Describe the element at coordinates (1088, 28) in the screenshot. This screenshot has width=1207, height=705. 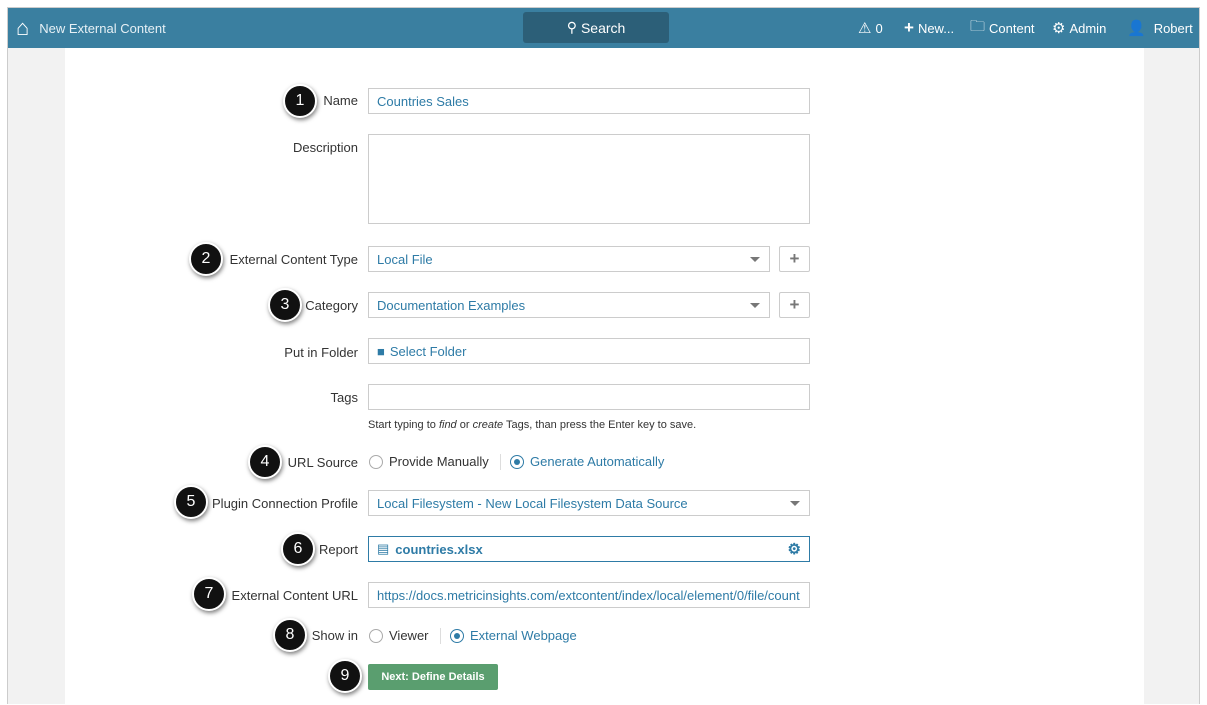
I see `admin-label: Admin` at that location.